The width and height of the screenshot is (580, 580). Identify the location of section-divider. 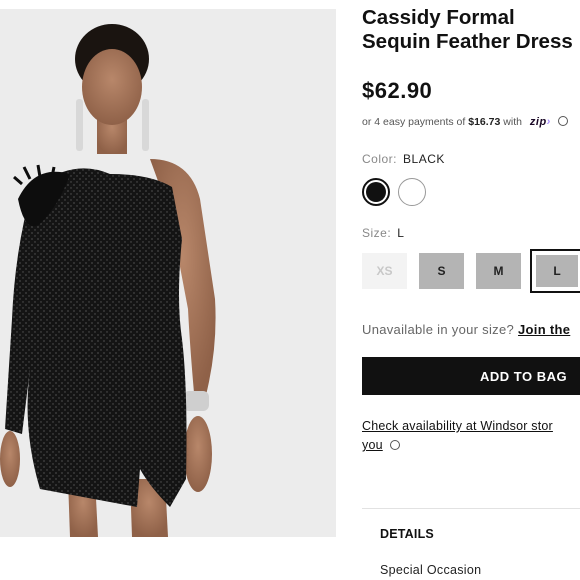
(471, 508).